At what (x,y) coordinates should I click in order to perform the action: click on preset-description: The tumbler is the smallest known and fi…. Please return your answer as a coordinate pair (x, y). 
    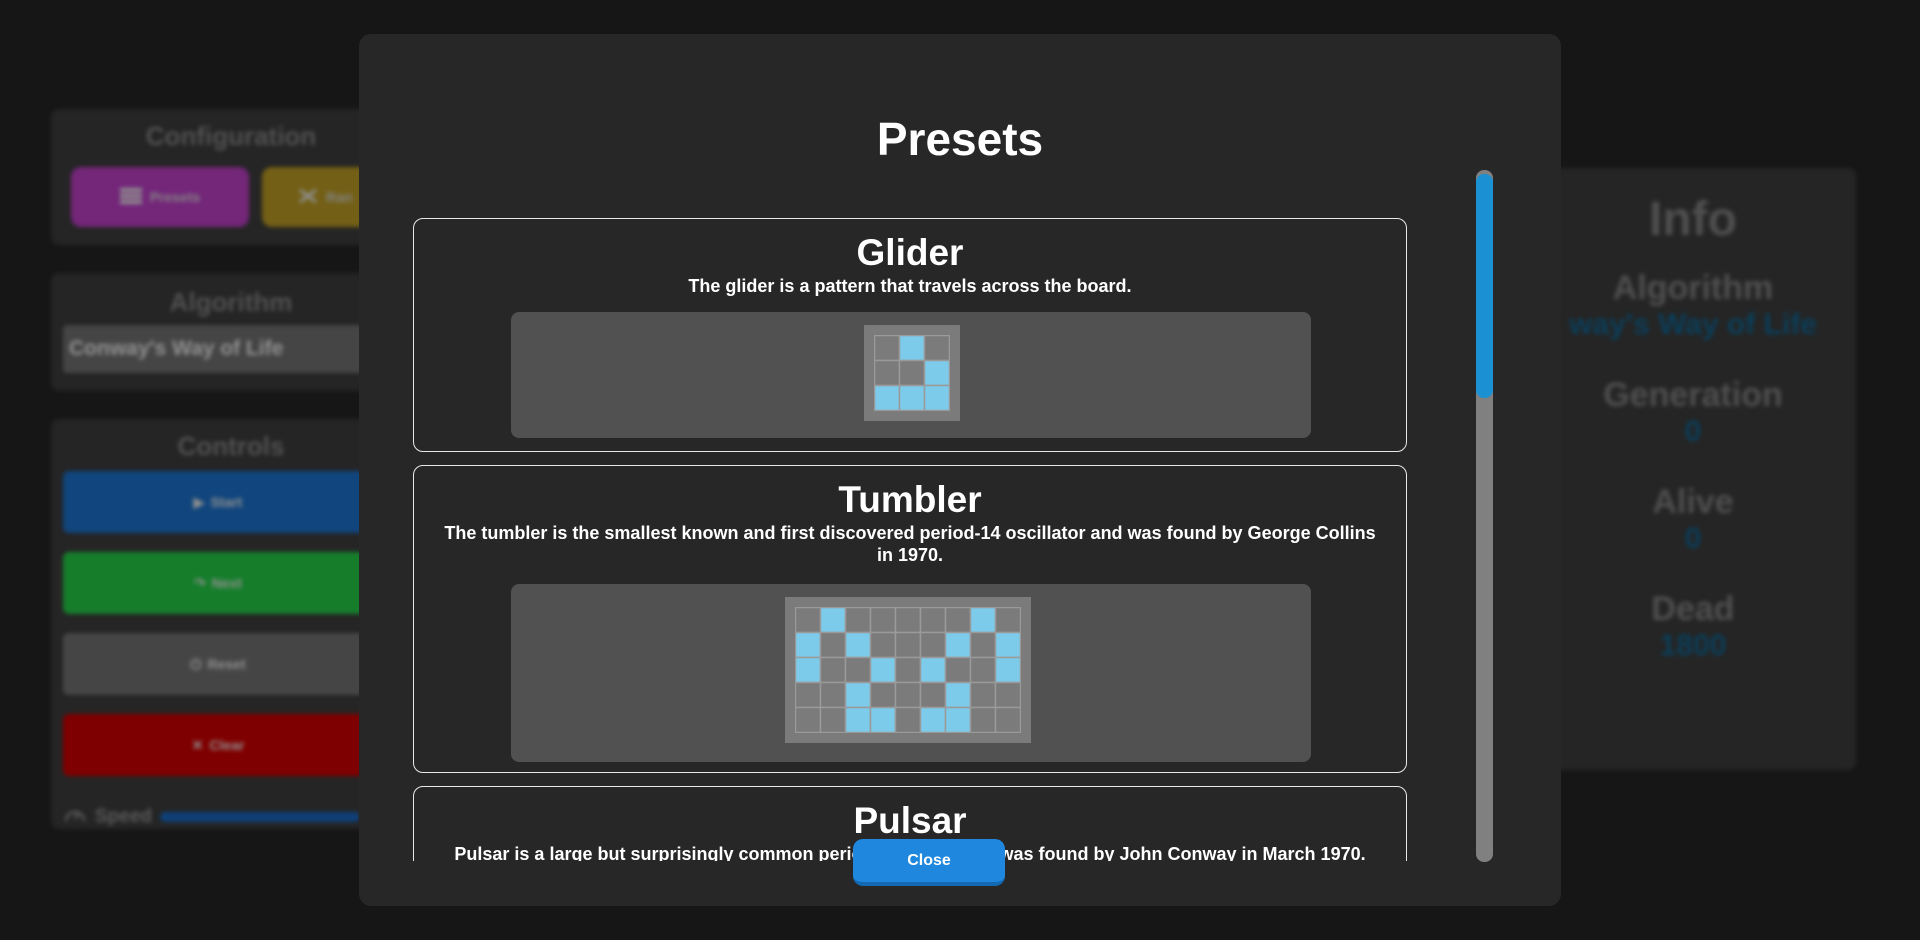
    Looking at the image, I should click on (910, 544).